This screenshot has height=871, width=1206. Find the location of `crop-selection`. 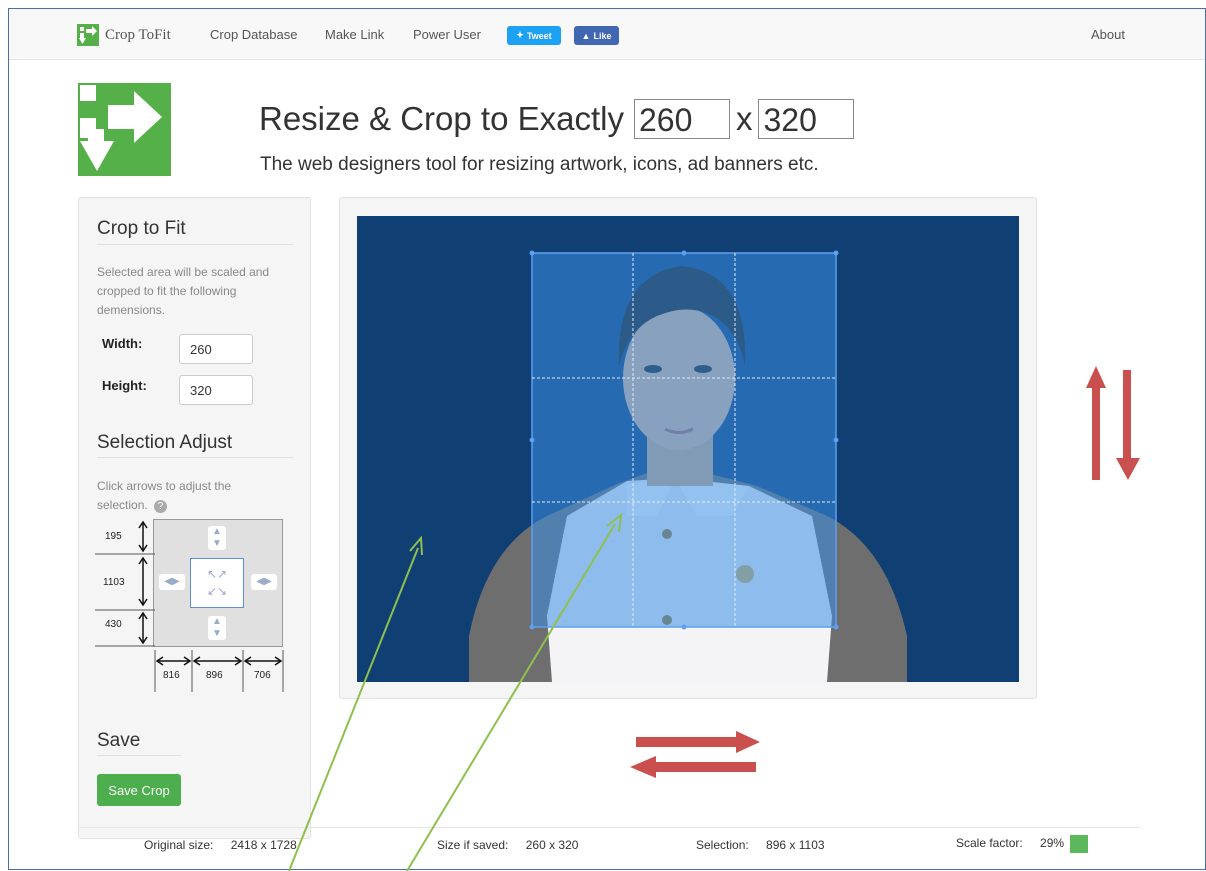

crop-selection is located at coordinates (684, 440).